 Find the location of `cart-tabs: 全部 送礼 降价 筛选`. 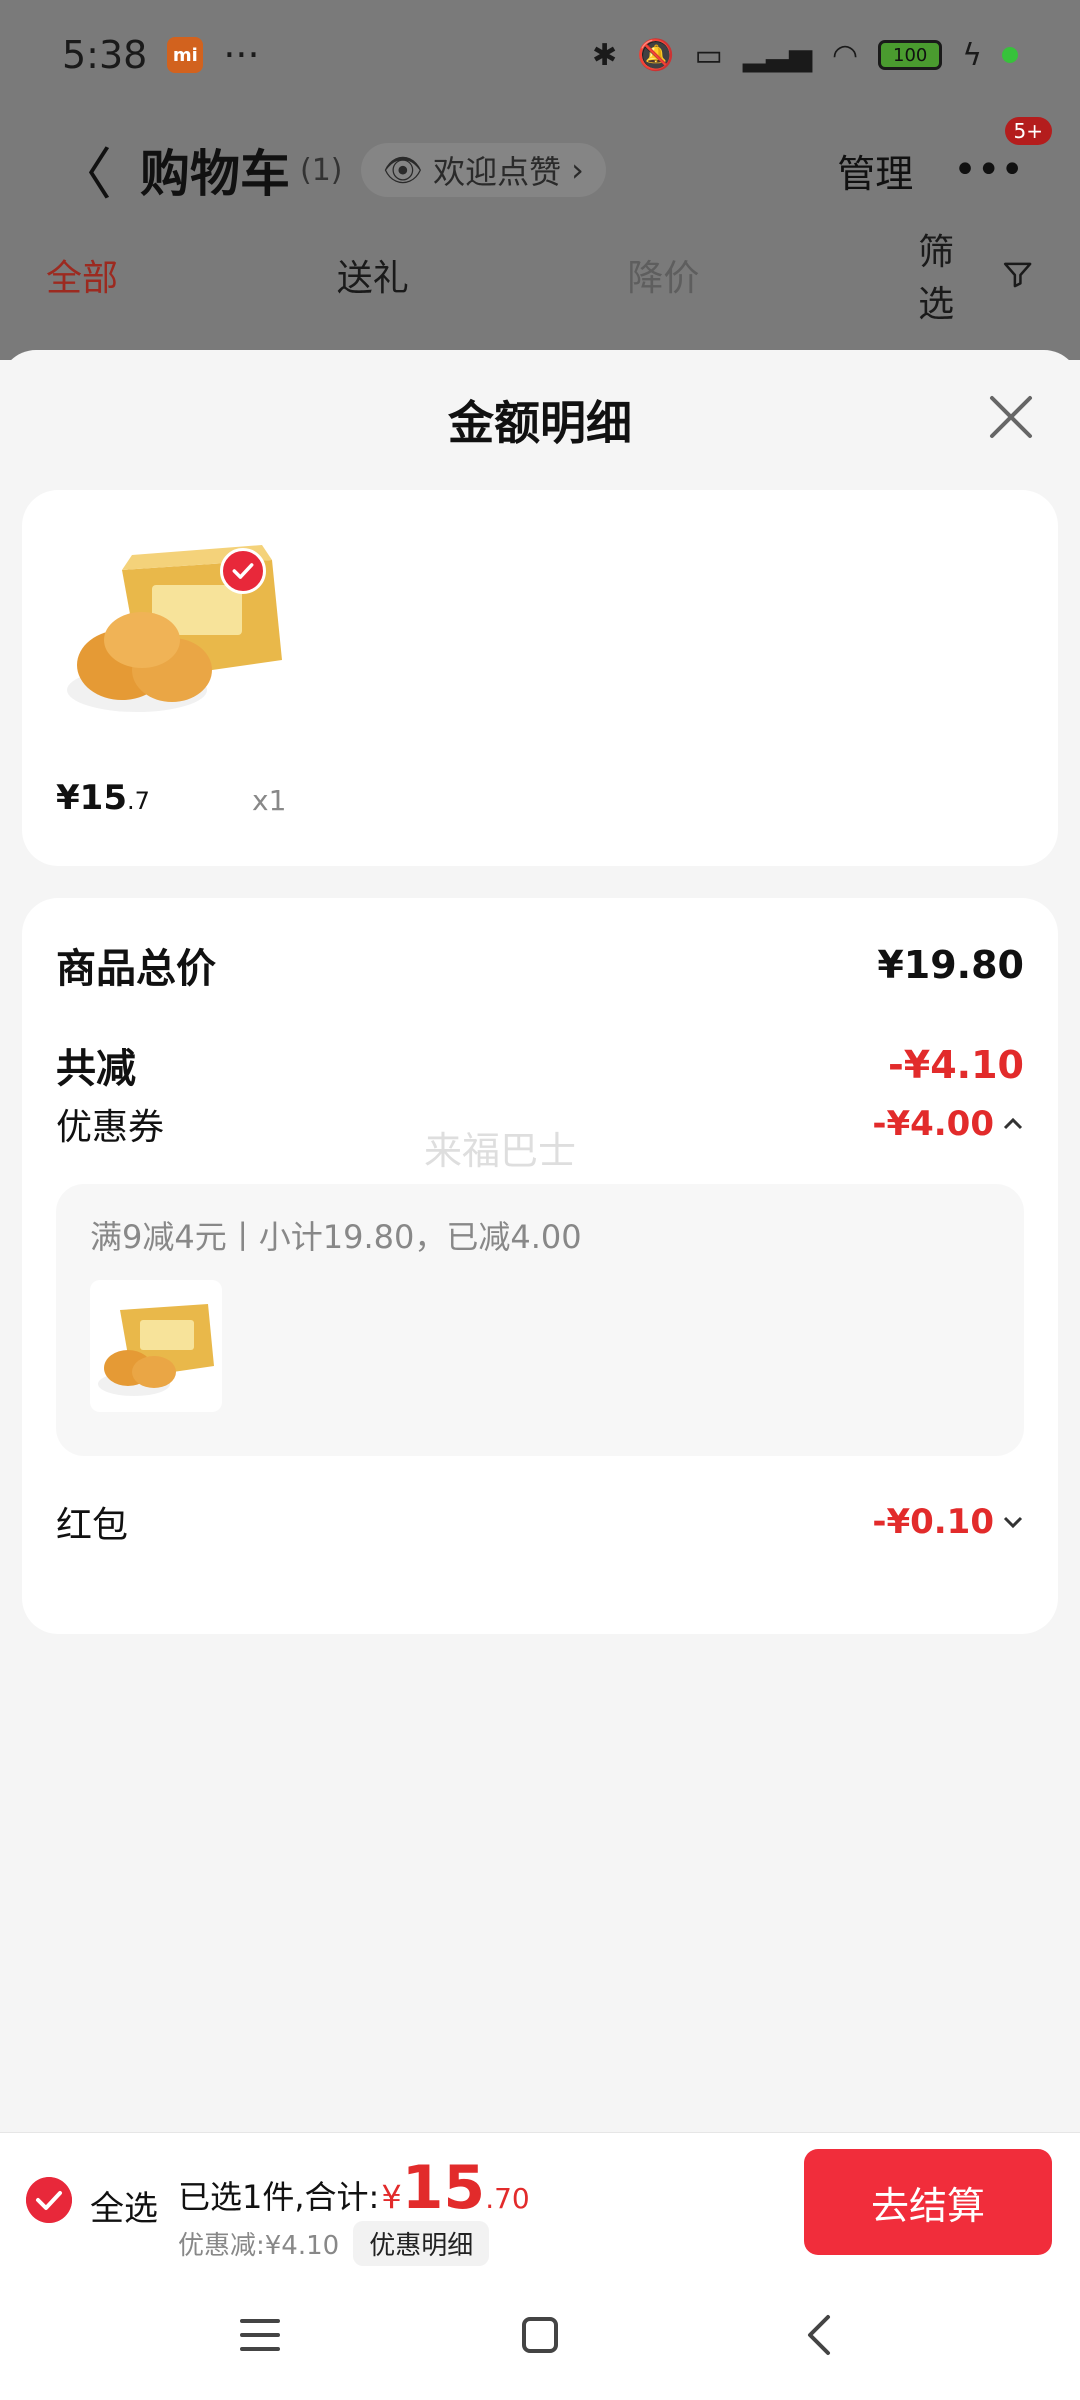

cart-tabs: 全部 送礼 降价 筛选 is located at coordinates (540, 278).